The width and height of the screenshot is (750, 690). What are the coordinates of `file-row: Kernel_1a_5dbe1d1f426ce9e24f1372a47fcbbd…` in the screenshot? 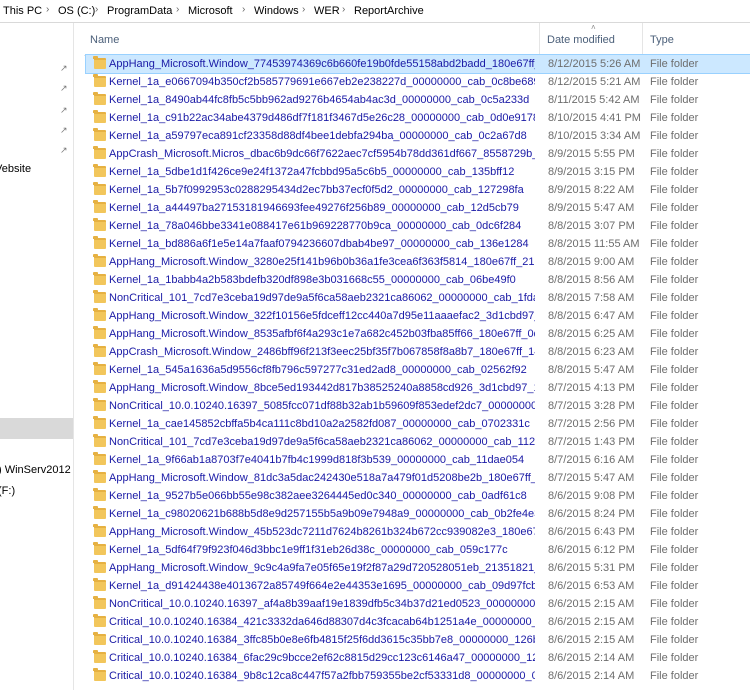 It's located at (418, 172).